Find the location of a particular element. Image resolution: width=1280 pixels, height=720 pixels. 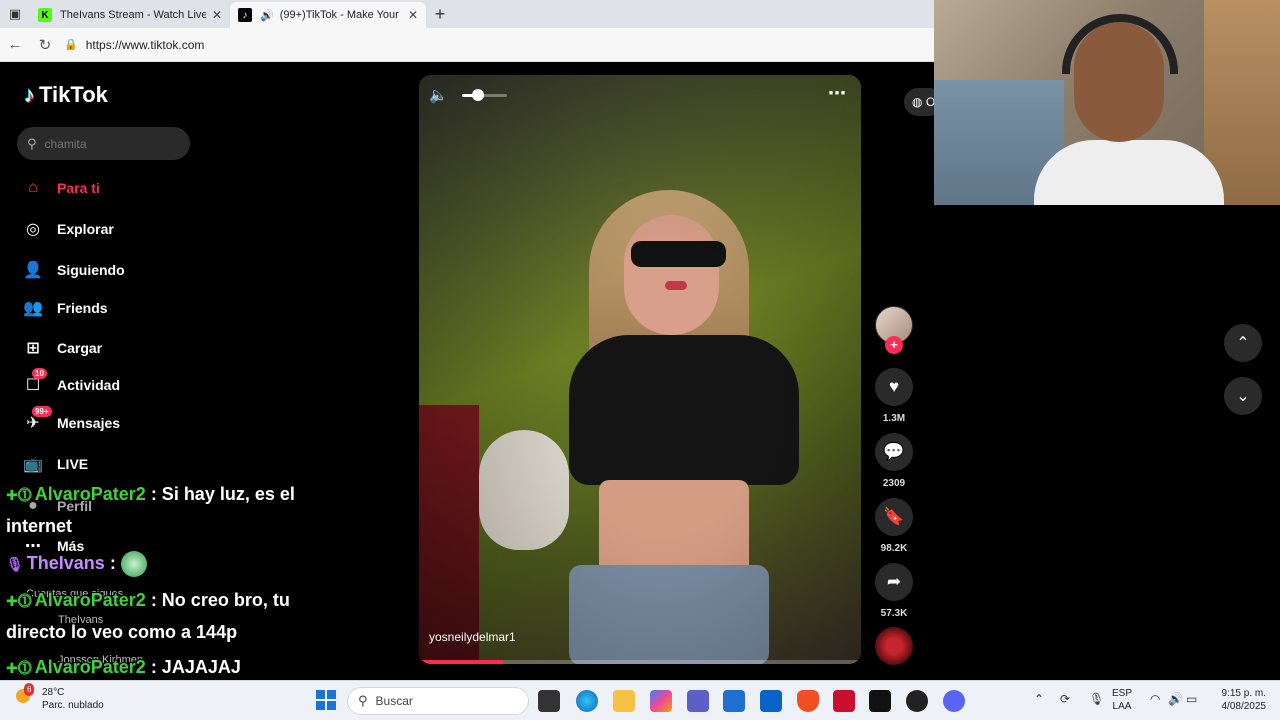

volume-knob is located at coordinates (477, 95).